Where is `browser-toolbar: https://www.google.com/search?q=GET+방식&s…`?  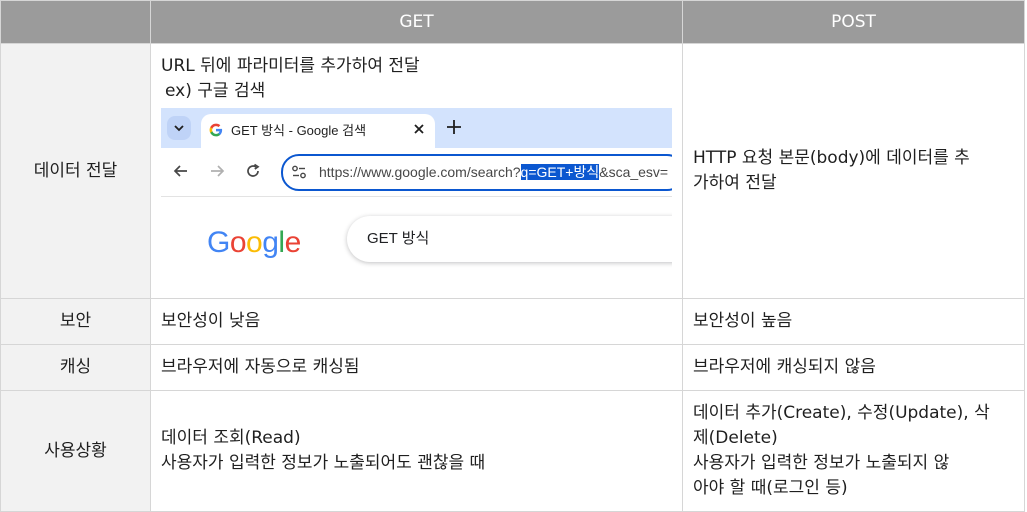 browser-toolbar: https://www.google.com/search?q=GET+방식&s… is located at coordinates (416, 172).